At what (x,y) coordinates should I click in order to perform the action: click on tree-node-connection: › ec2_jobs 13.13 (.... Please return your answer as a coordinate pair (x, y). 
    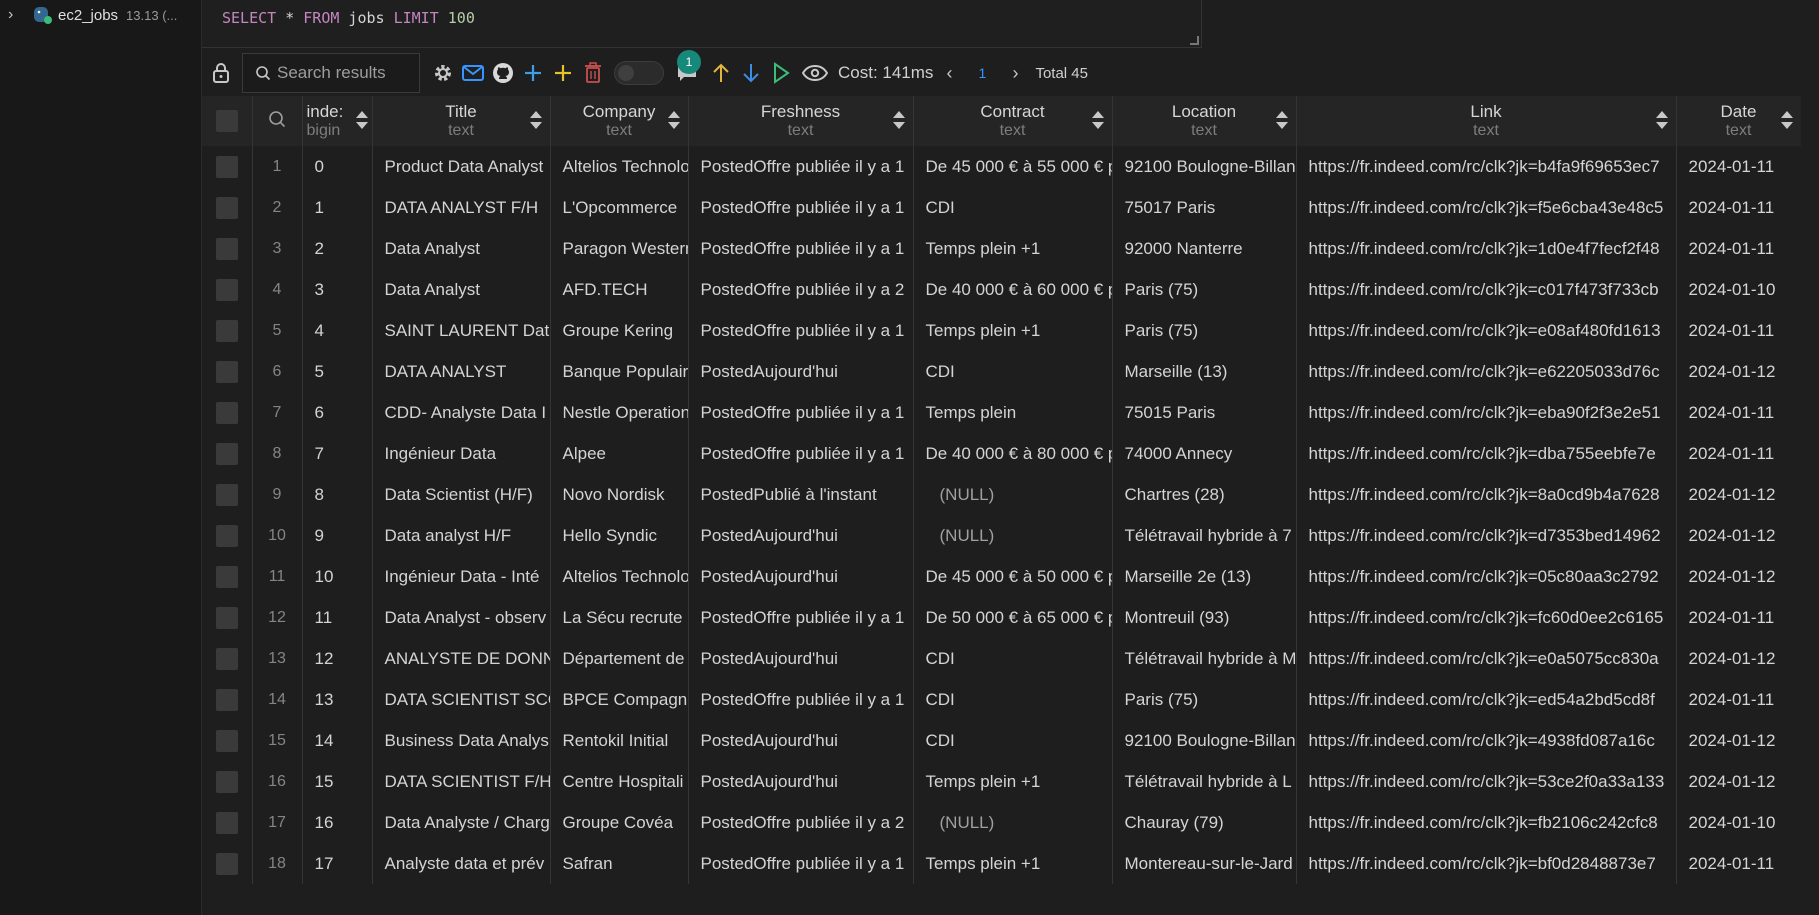
    Looking at the image, I should click on (92, 15).